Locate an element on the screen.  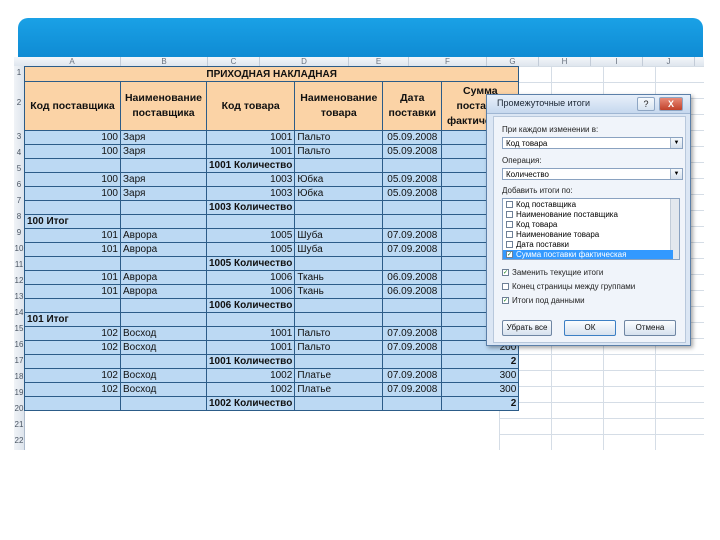
column-header: F is located at coordinates (448, 61).